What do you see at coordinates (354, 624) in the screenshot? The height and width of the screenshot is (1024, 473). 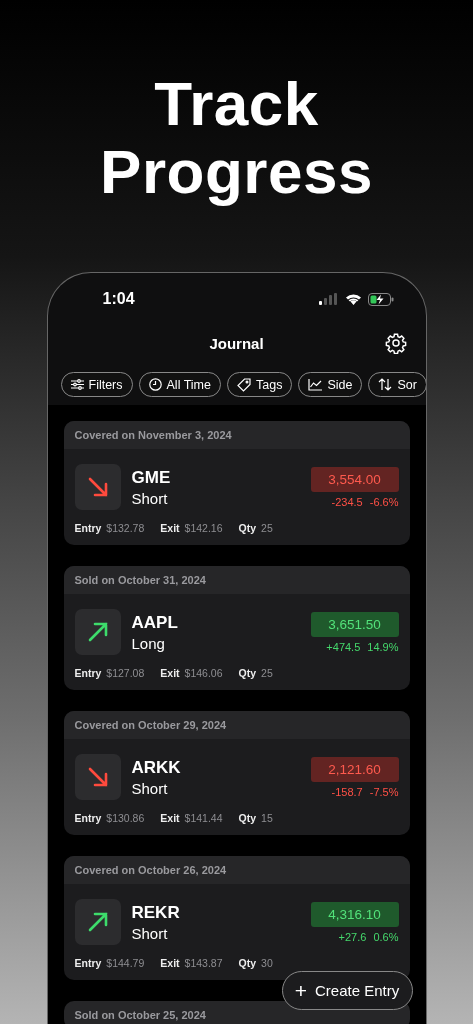 I see `trade-value: 3,651.50` at bounding box center [354, 624].